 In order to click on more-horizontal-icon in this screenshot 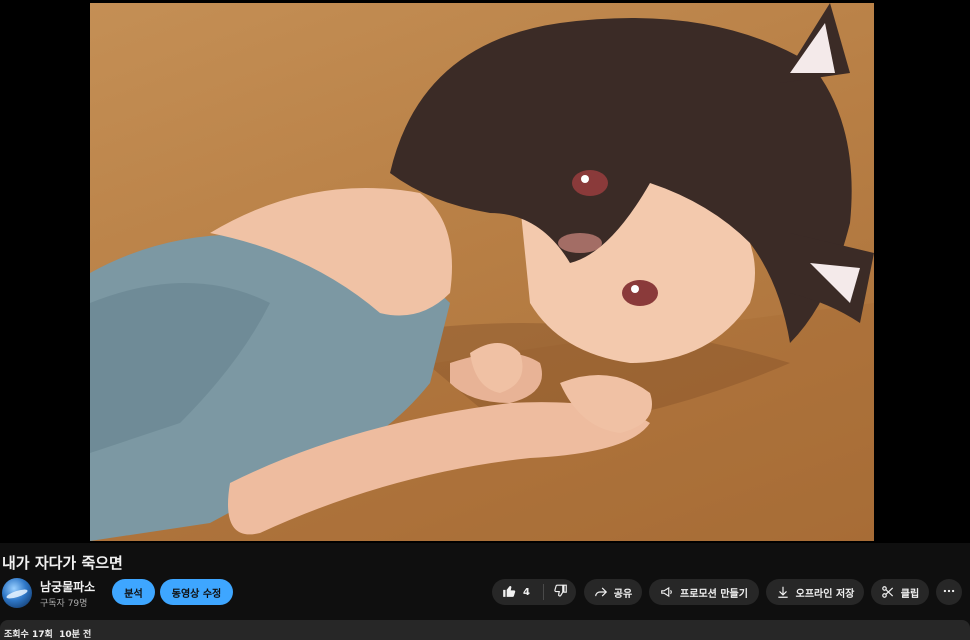, I will do `click(949, 592)`.